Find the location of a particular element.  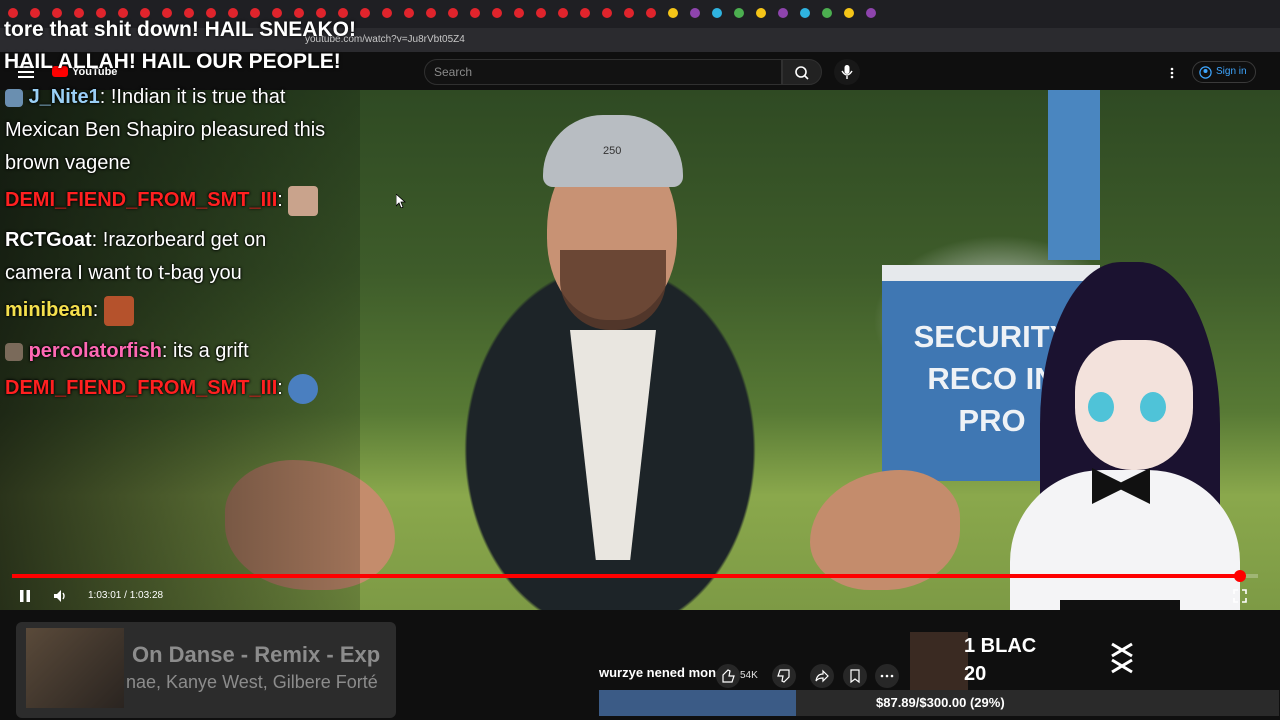

close-icon is located at coordinates (1122, 658).